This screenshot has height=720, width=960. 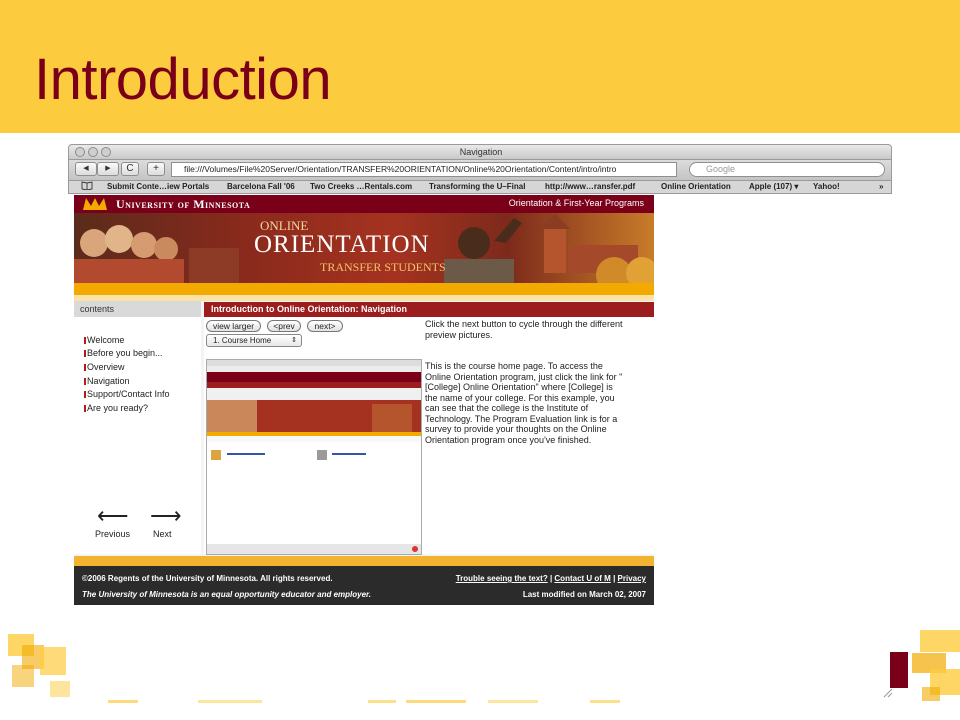 I want to click on more-bookmarks-icon: », so click(x=881, y=187).